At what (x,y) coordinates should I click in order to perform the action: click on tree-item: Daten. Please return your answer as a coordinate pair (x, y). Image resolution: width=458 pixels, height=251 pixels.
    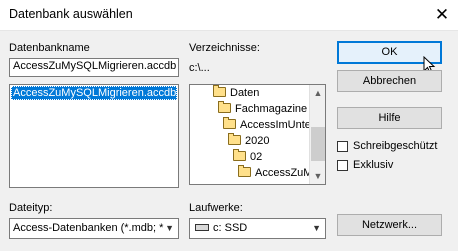
    Looking at the image, I should click on (236, 93).